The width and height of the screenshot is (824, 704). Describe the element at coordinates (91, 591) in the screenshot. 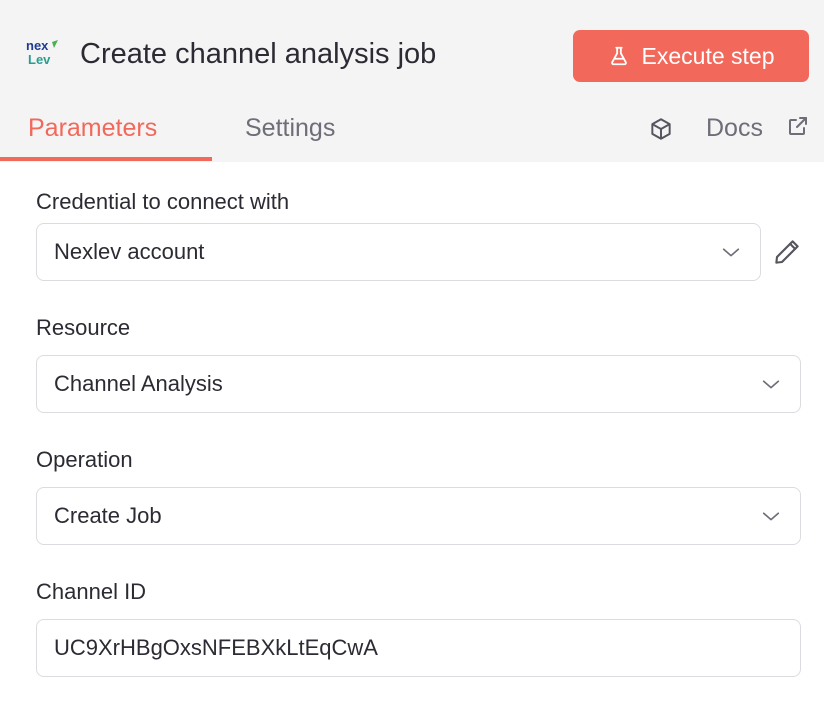

I see `channel-id-label: Channel ID` at that location.